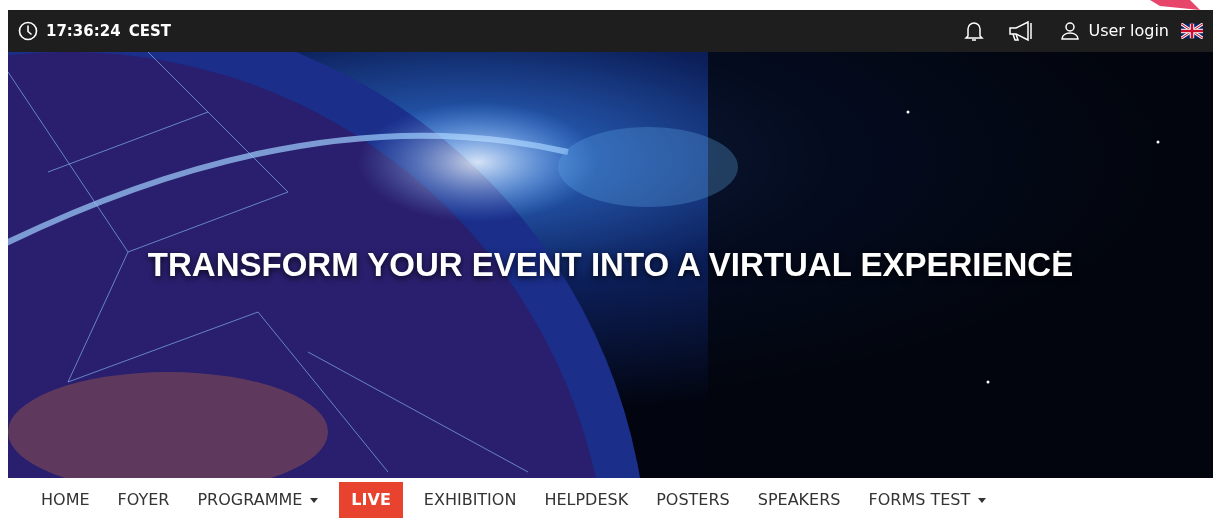  I want to click on nav-item: HELPDESK, so click(586, 500).